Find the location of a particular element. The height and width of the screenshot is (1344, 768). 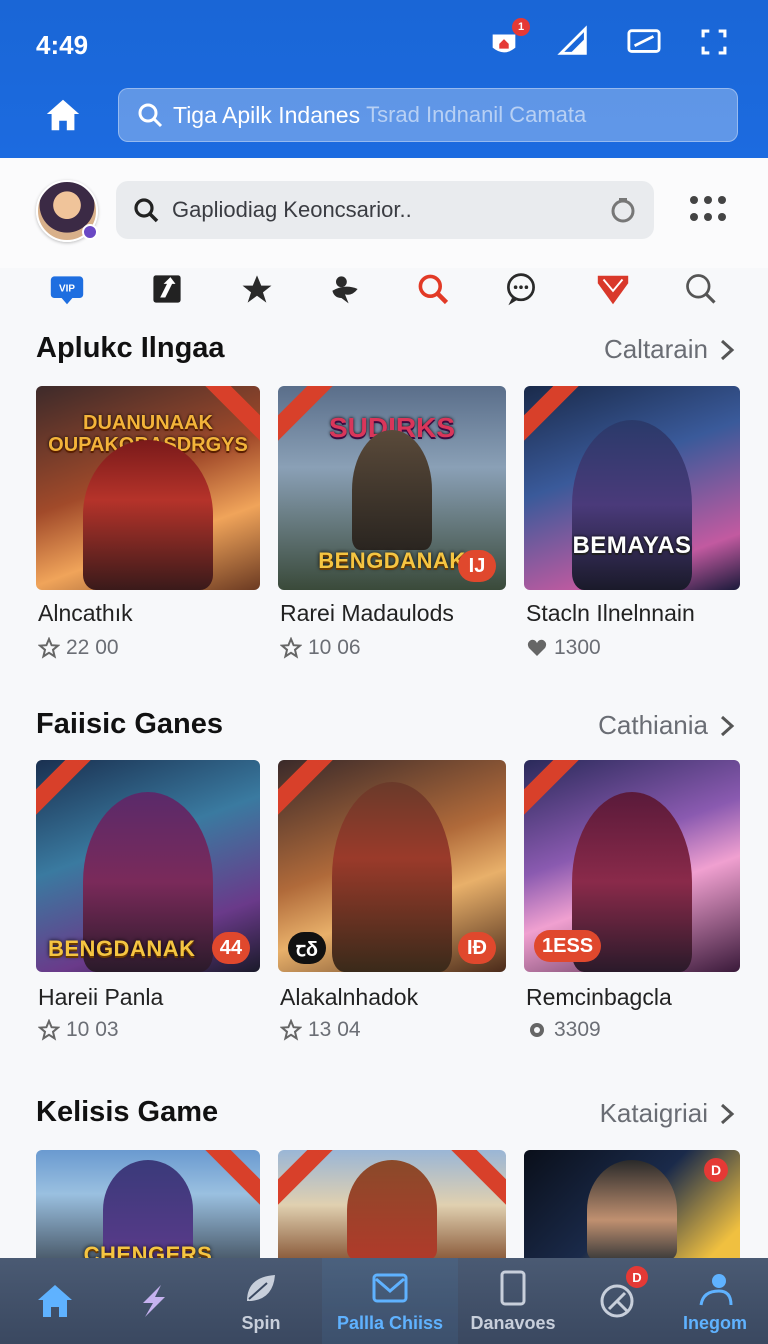

section-title: Faiisic Ganes is located at coordinates (129, 724).